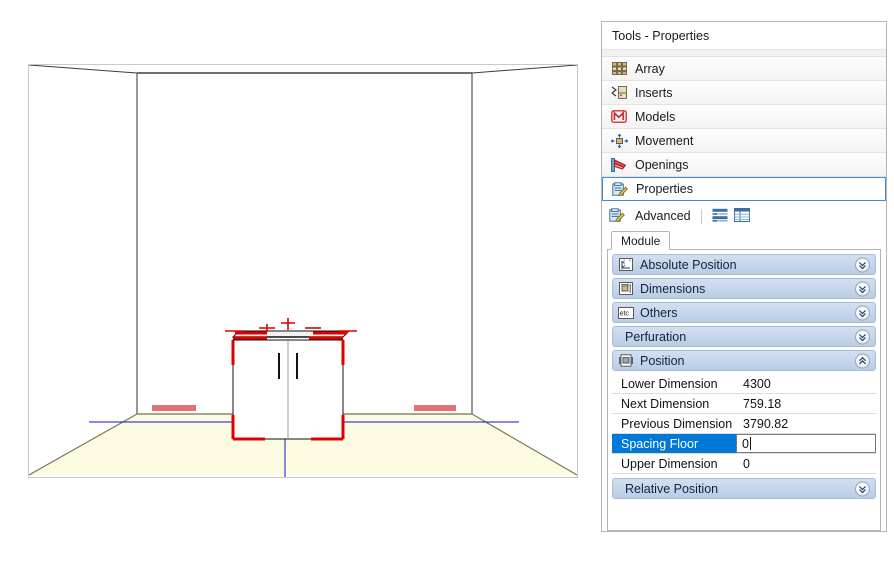 Image resolution: width=894 pixels, height=584 pixels. I want to click on property-name: Upper Dimension, so click(674, 463).